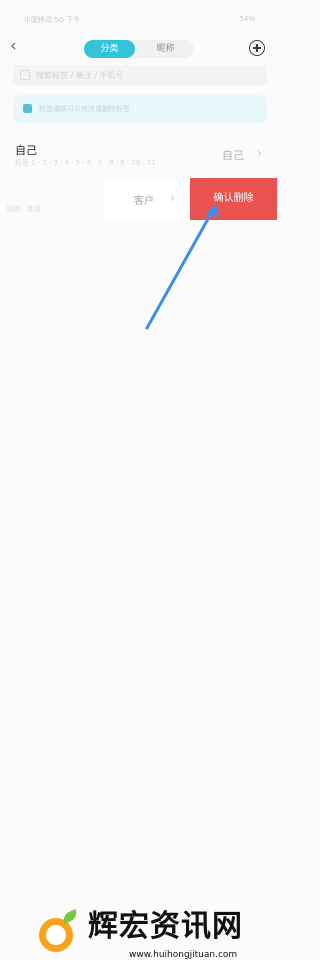  Describe the element at coordinates (80, 75) in the screenshot. I see `search-placeholder: 搜索标签 / 备注 / 手机号` at that location.